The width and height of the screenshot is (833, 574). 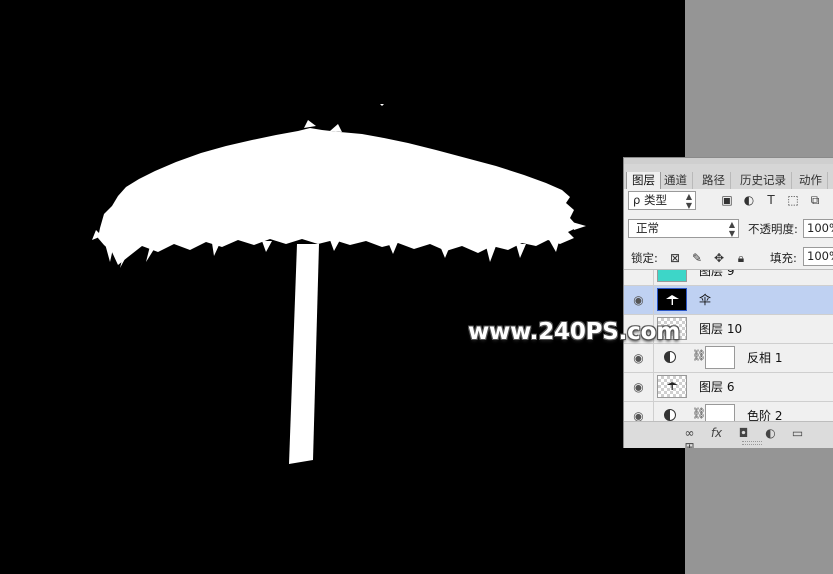 I want to click on resize-grip, so click(x=752, y=443).